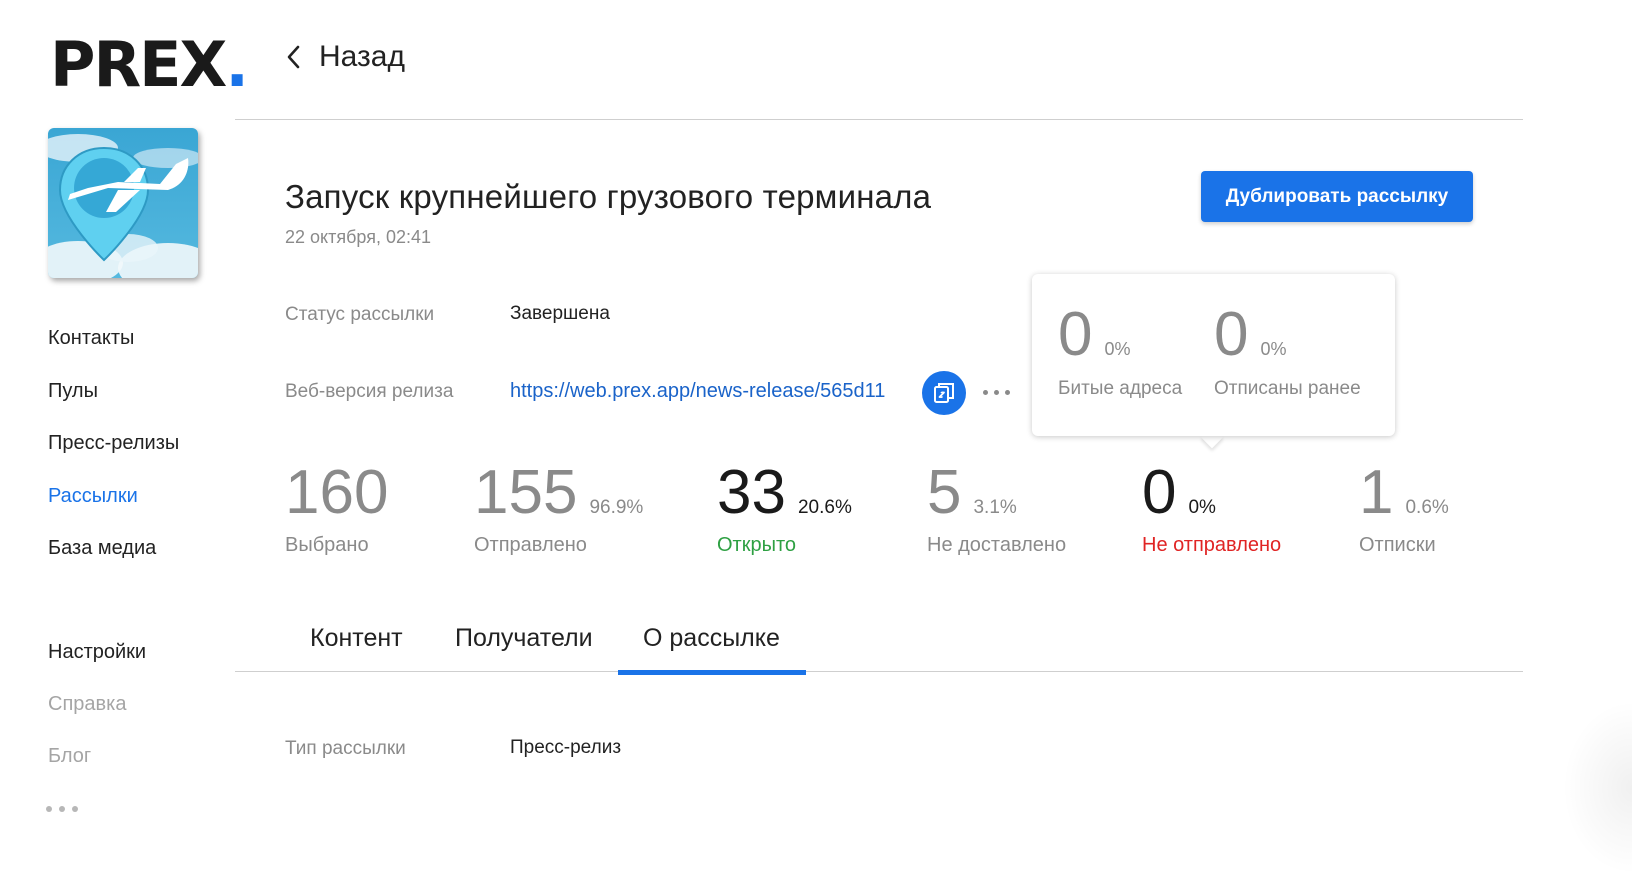 The image size is (1632, 875). What do you see at coordinates (944, 492) in the screenshot?
I see `stat-value: 5` at bounding box center [944, 492].